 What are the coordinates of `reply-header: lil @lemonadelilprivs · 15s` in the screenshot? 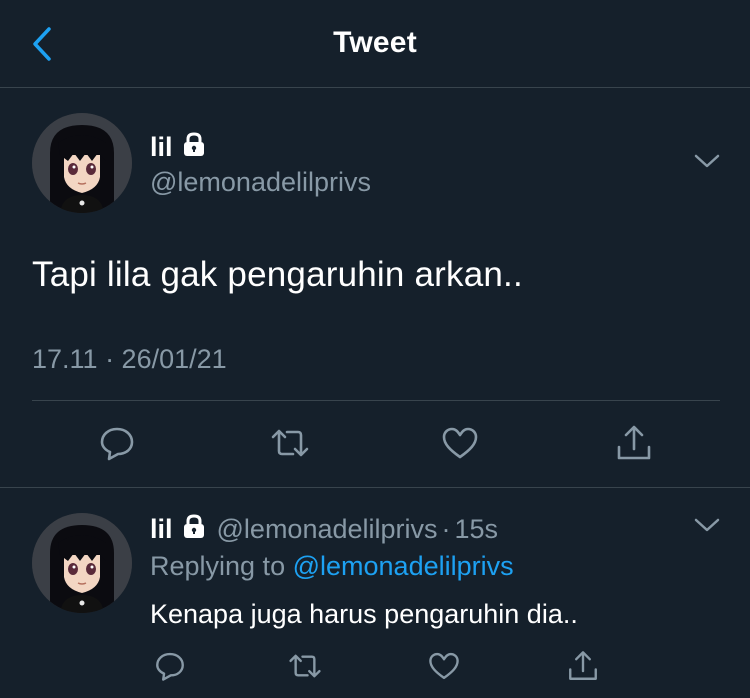 It's located at (324, 529).